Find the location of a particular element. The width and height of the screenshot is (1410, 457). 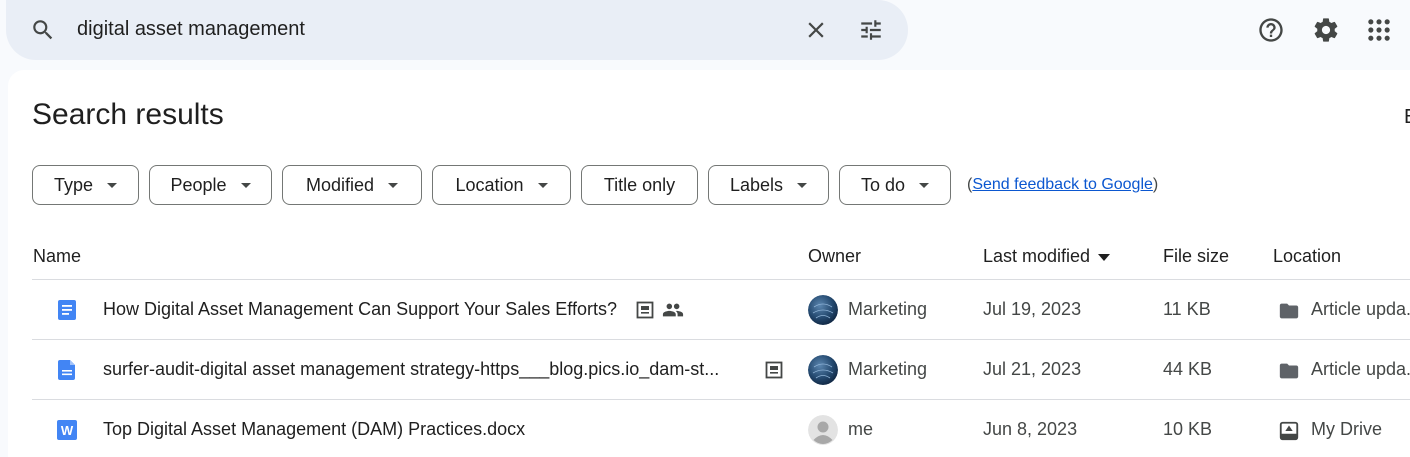

feedback-text: (Send feedback to Google) is located at coordinates (1062, 185).